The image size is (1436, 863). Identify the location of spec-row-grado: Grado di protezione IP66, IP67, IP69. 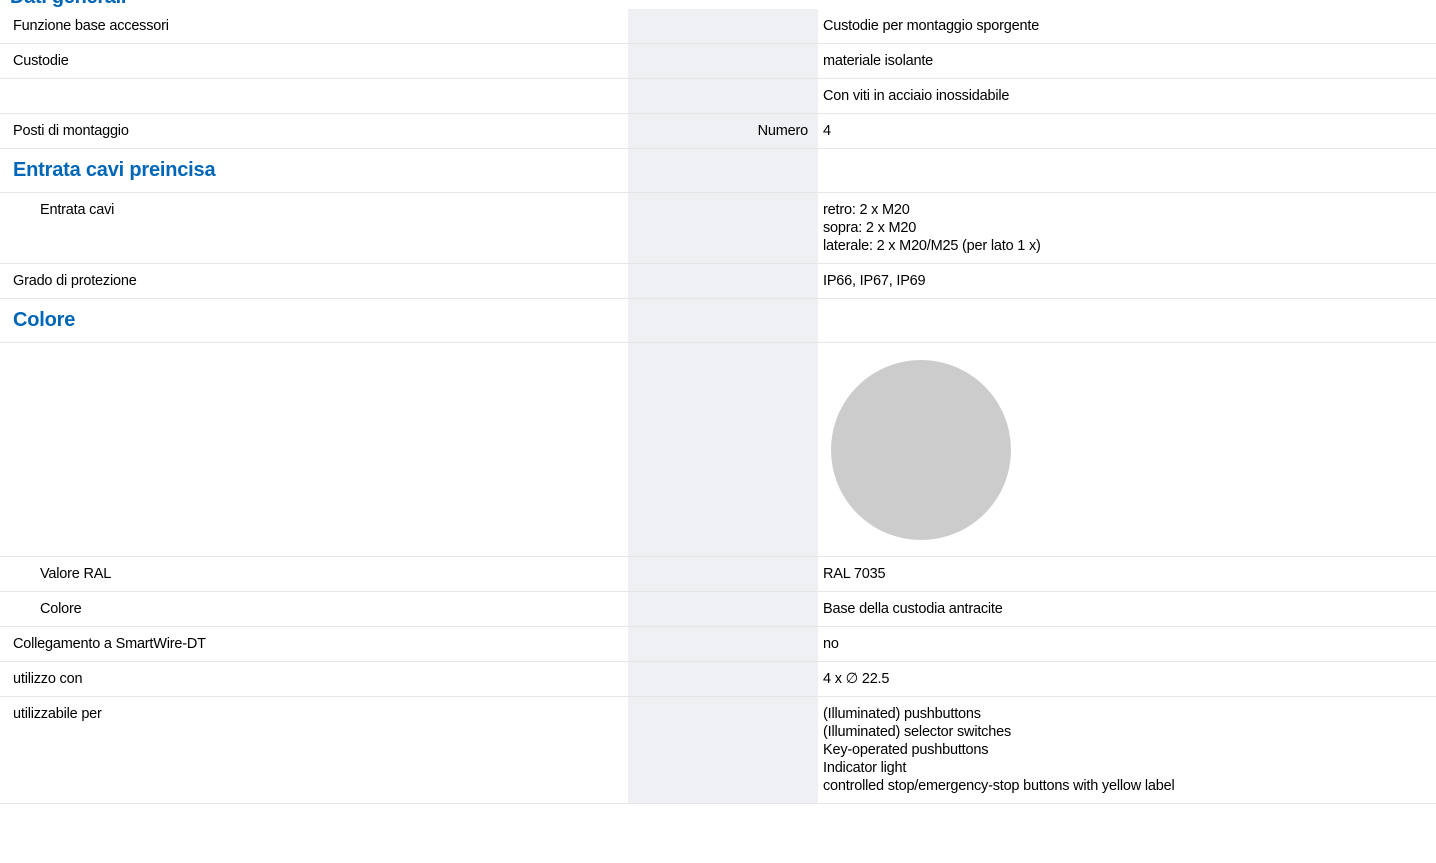
(718, 281).